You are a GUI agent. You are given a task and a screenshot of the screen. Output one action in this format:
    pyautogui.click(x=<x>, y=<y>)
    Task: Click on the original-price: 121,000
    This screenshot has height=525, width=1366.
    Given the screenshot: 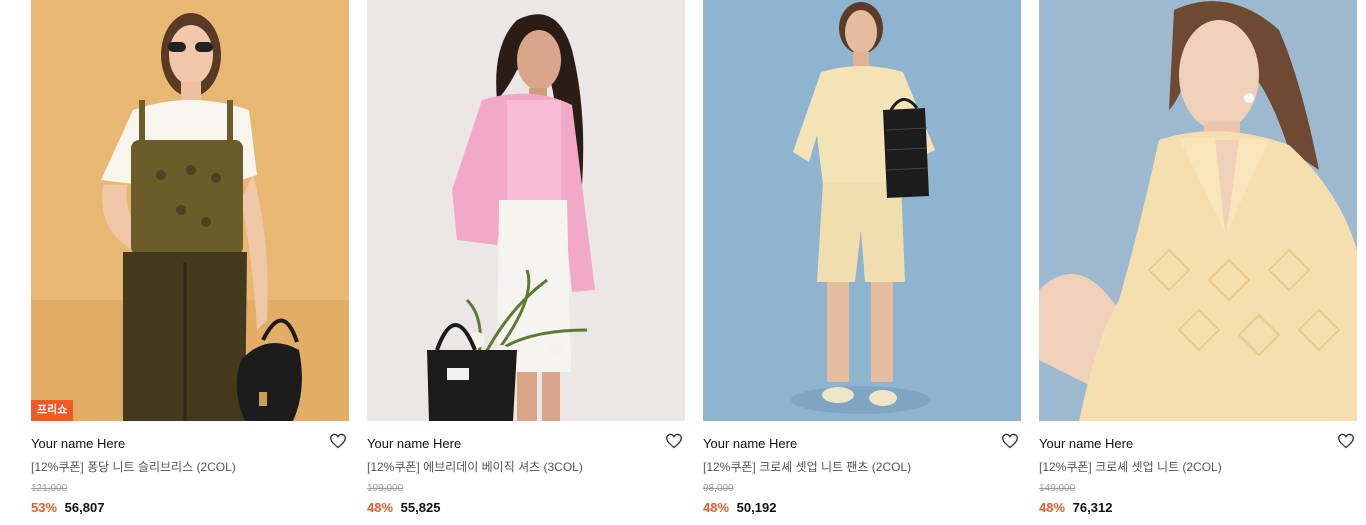 What is the action you would take?
    pyautogui.click(x=49, y=488)
    